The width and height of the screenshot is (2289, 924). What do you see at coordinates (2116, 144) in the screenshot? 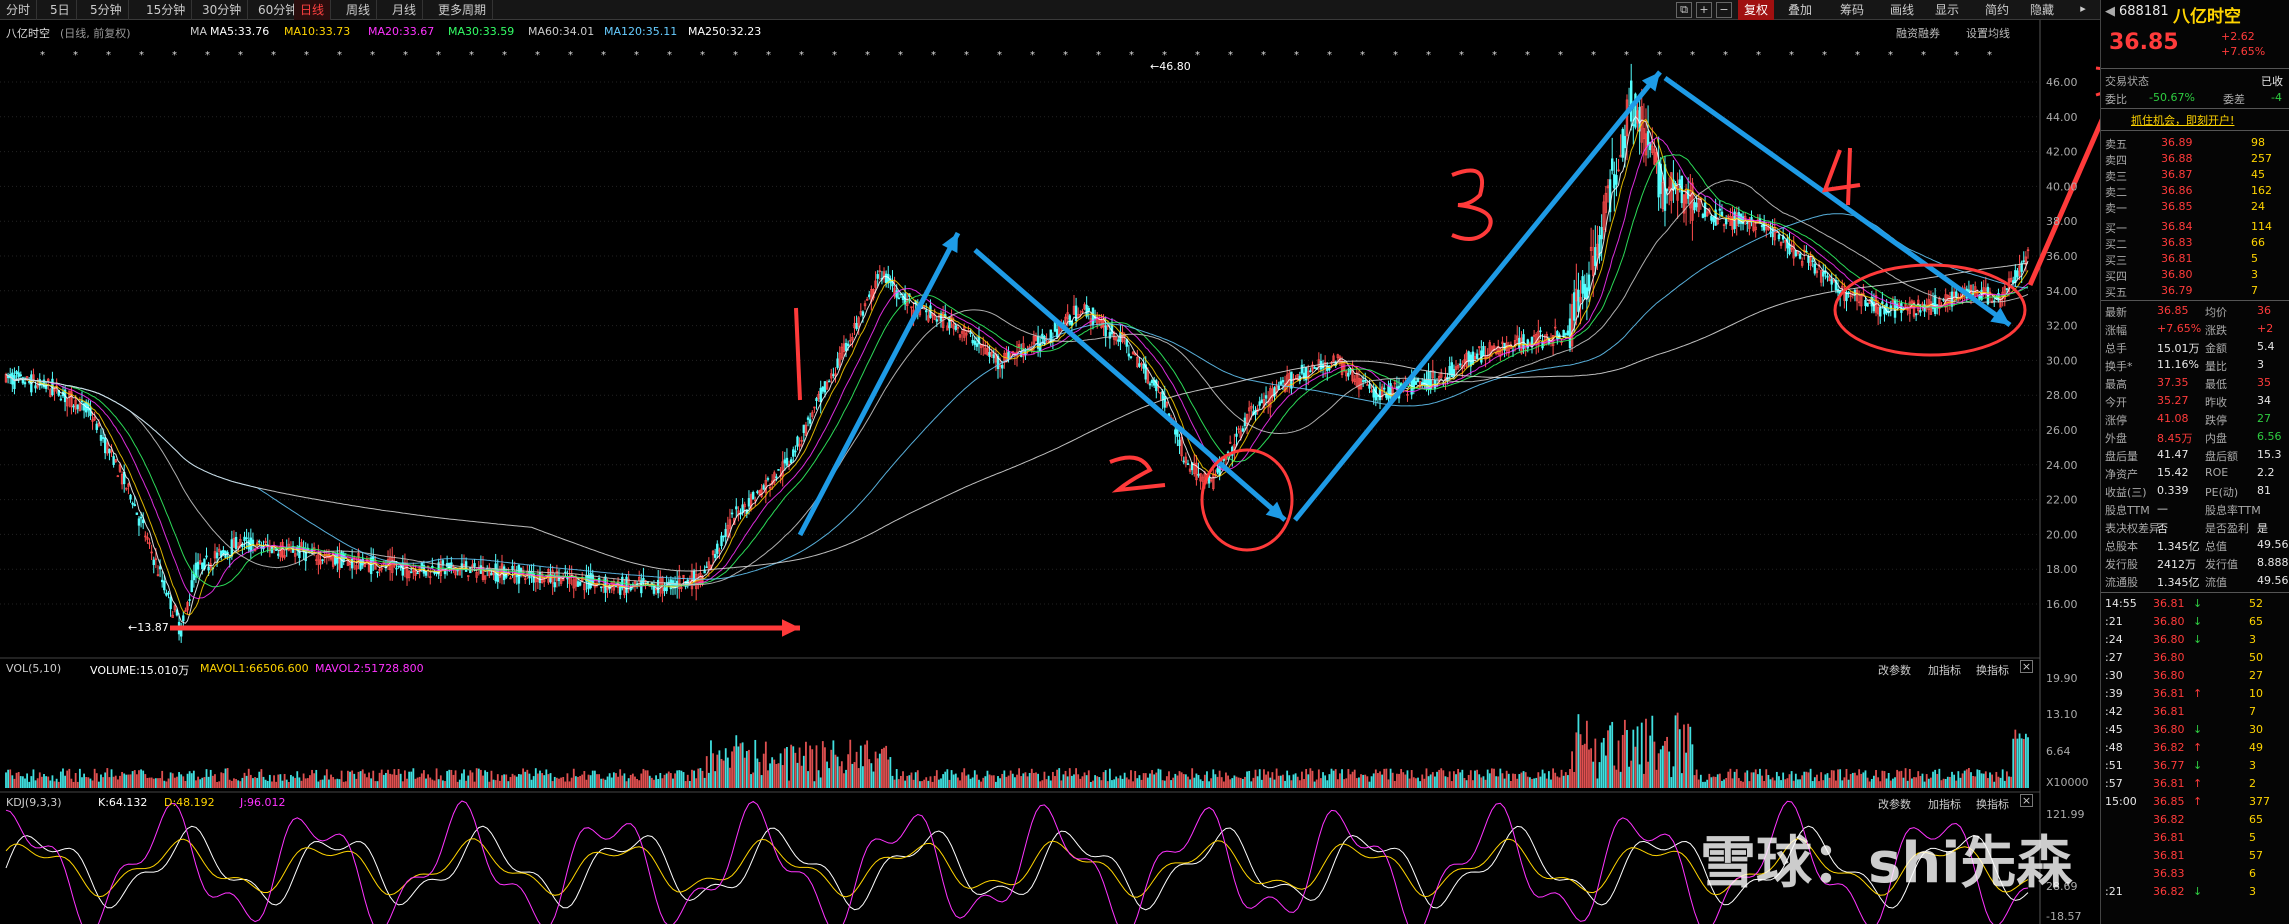
I see `ask-level-label: 卖五` at bounding box center [2116, 144].